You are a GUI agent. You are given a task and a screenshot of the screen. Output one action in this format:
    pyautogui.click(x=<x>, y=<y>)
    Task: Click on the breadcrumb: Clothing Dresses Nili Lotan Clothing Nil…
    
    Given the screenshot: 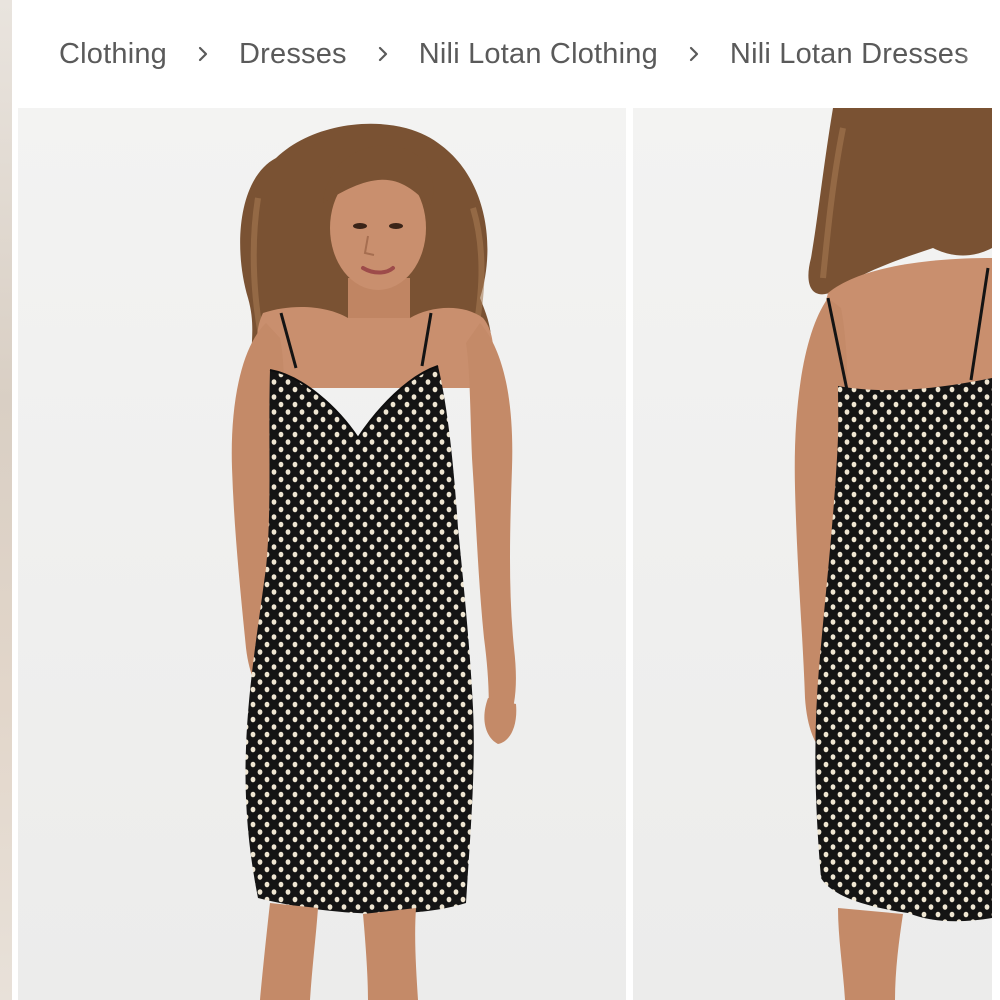 What is the action you would take?
    pyautogui.click(x=509, y=54)
    